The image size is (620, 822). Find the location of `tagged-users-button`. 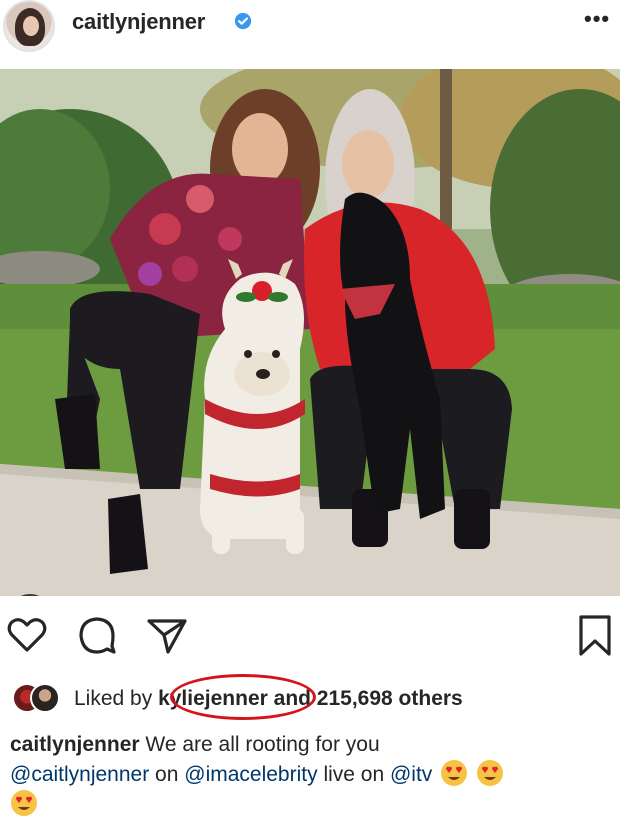

tagged-users-button is located at coordinates (30, 595).